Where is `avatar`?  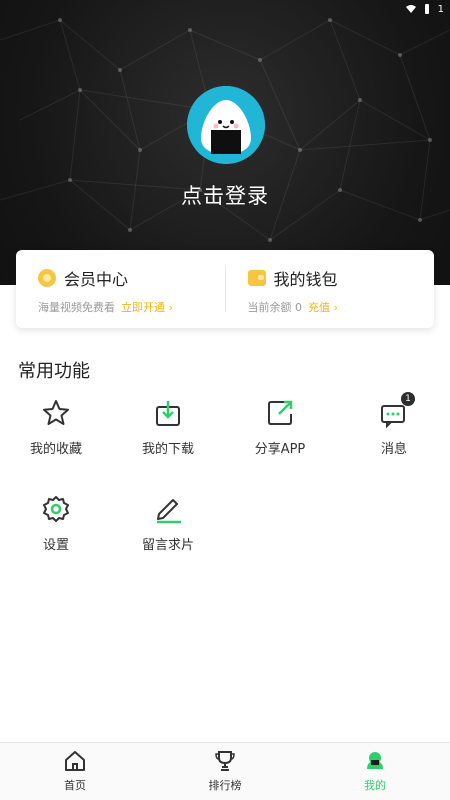 avatar is located at coordinates (226, 125).